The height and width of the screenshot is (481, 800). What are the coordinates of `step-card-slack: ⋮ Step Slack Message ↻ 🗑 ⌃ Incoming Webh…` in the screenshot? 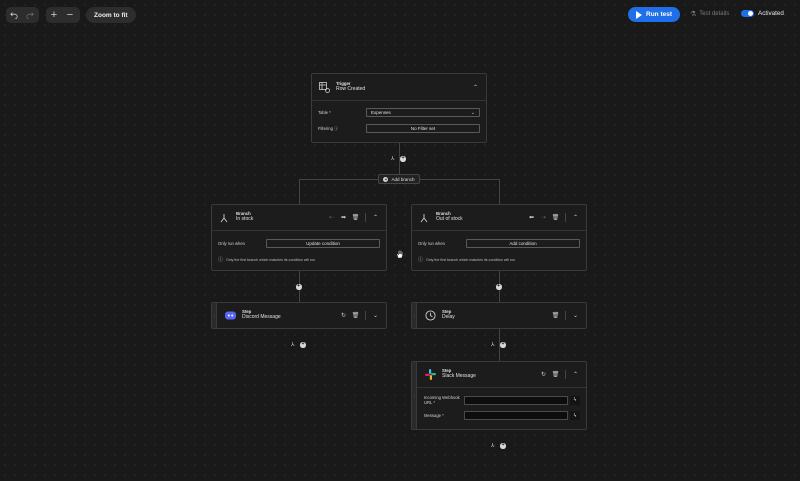 It's located at (499, 395).